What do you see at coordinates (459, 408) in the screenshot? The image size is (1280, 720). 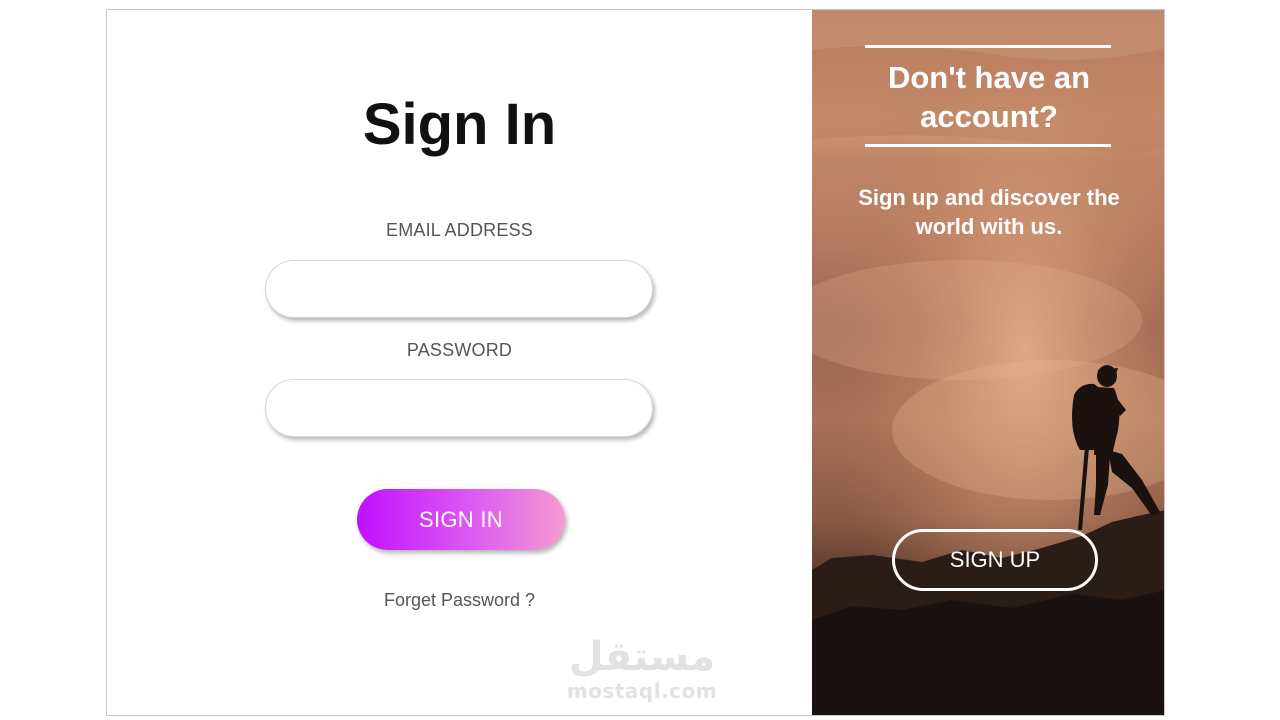 I see `password-field` at bounding box center [459, 408].